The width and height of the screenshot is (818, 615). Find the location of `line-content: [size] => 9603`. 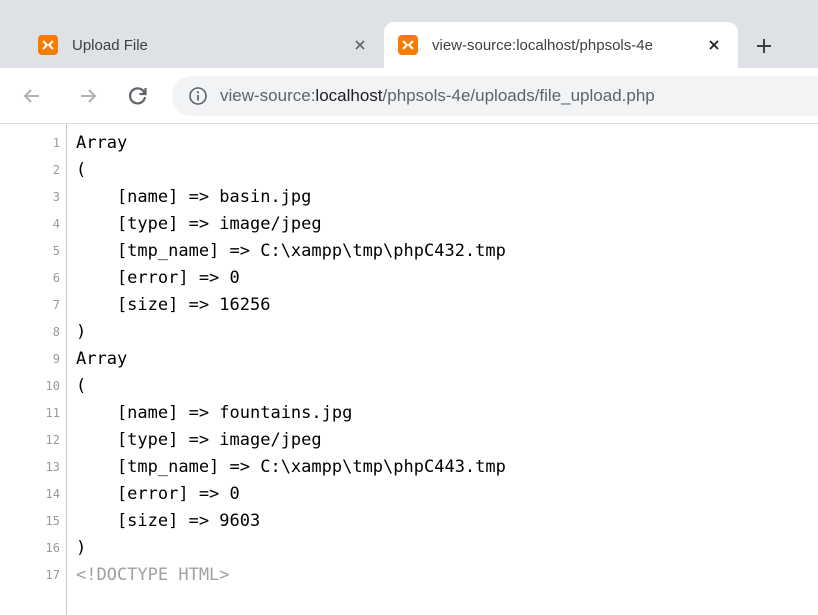

line-content: [size] => 9603 is located at coordinates (168, 521).